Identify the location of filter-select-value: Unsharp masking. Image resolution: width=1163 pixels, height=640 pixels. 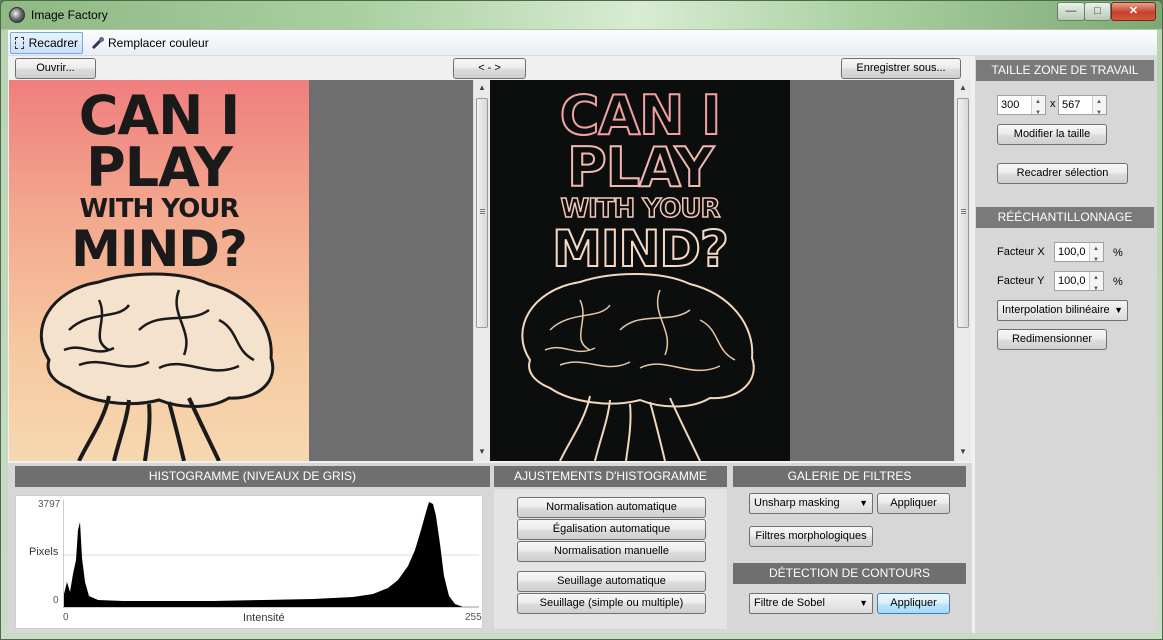
(797, 503).